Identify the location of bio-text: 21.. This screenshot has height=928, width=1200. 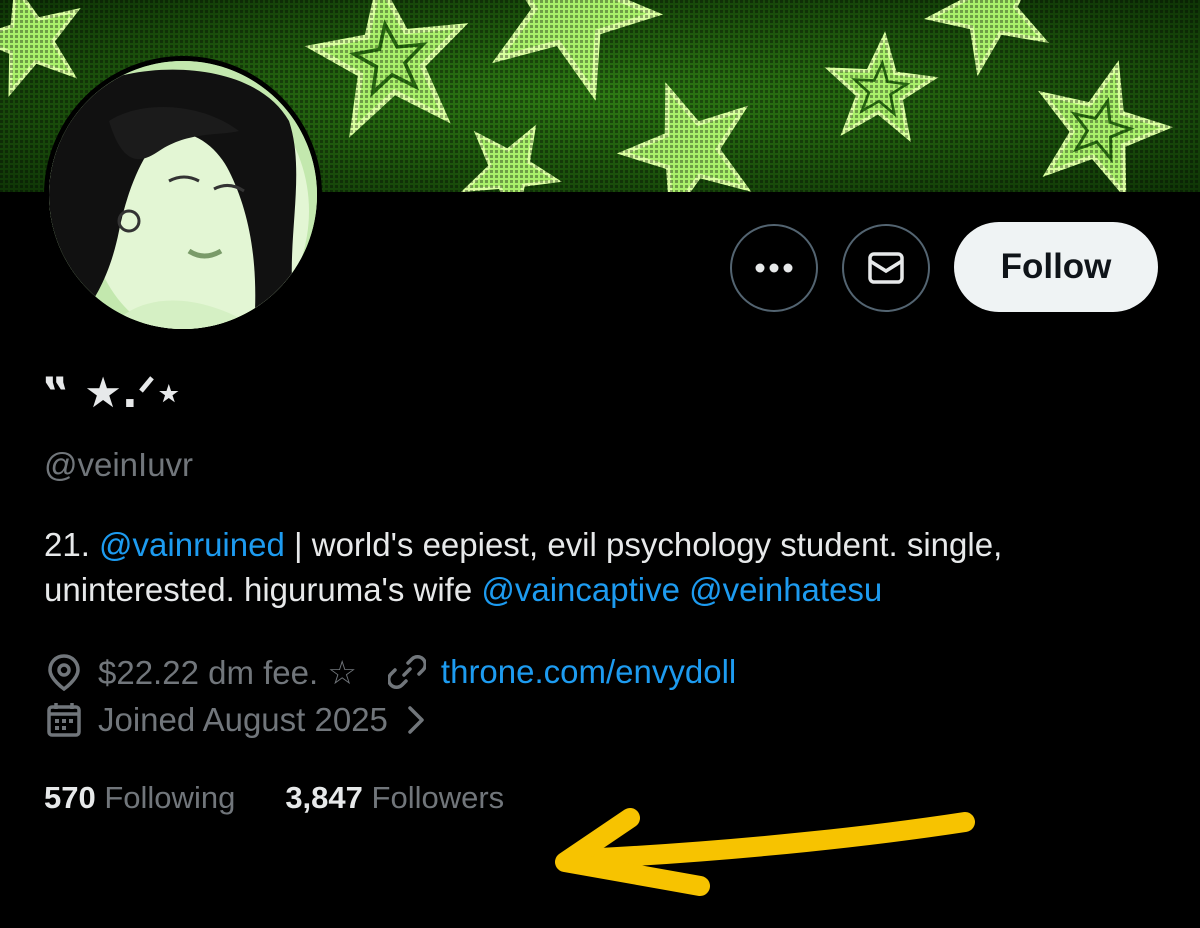
(72, 544).